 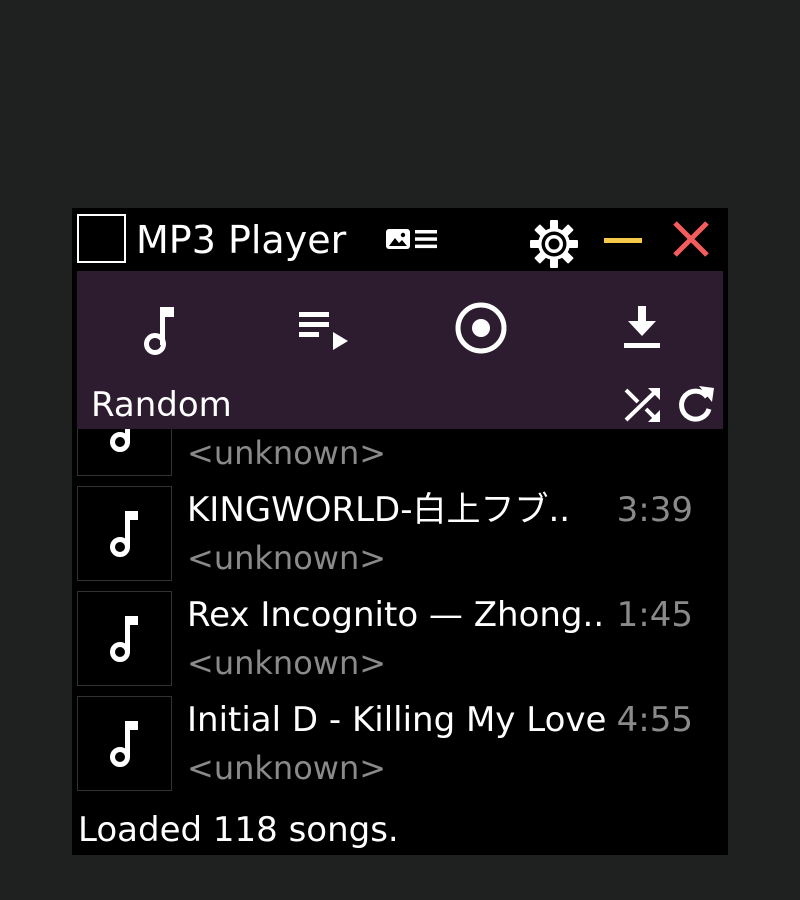 I want to click on song-duration: 3:39, so click(x=654, y=510).